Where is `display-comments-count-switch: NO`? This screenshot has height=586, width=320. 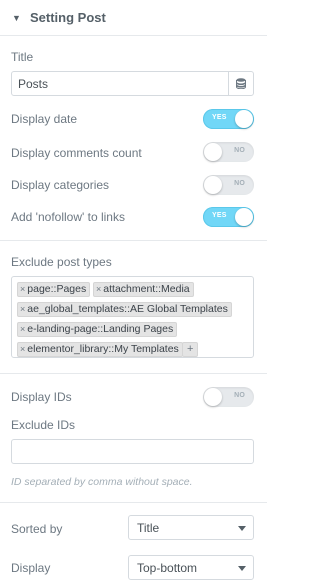 display-comments-count-switch: NO is located at coordinates (228, 152).